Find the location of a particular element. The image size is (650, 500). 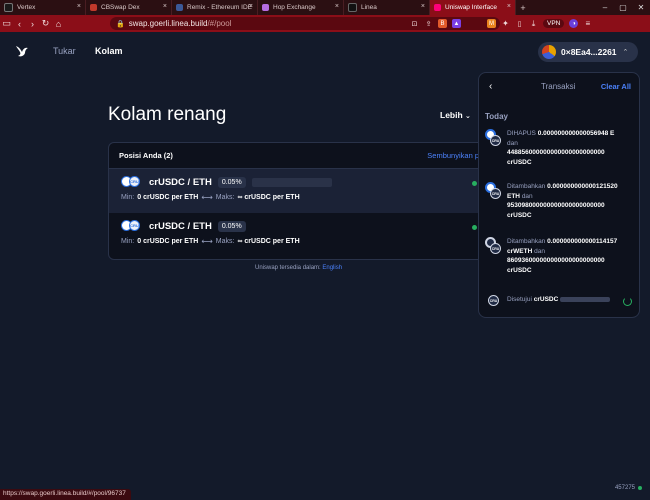

window-controls: – ▢ ✕ is located at coordinates (623, 7).